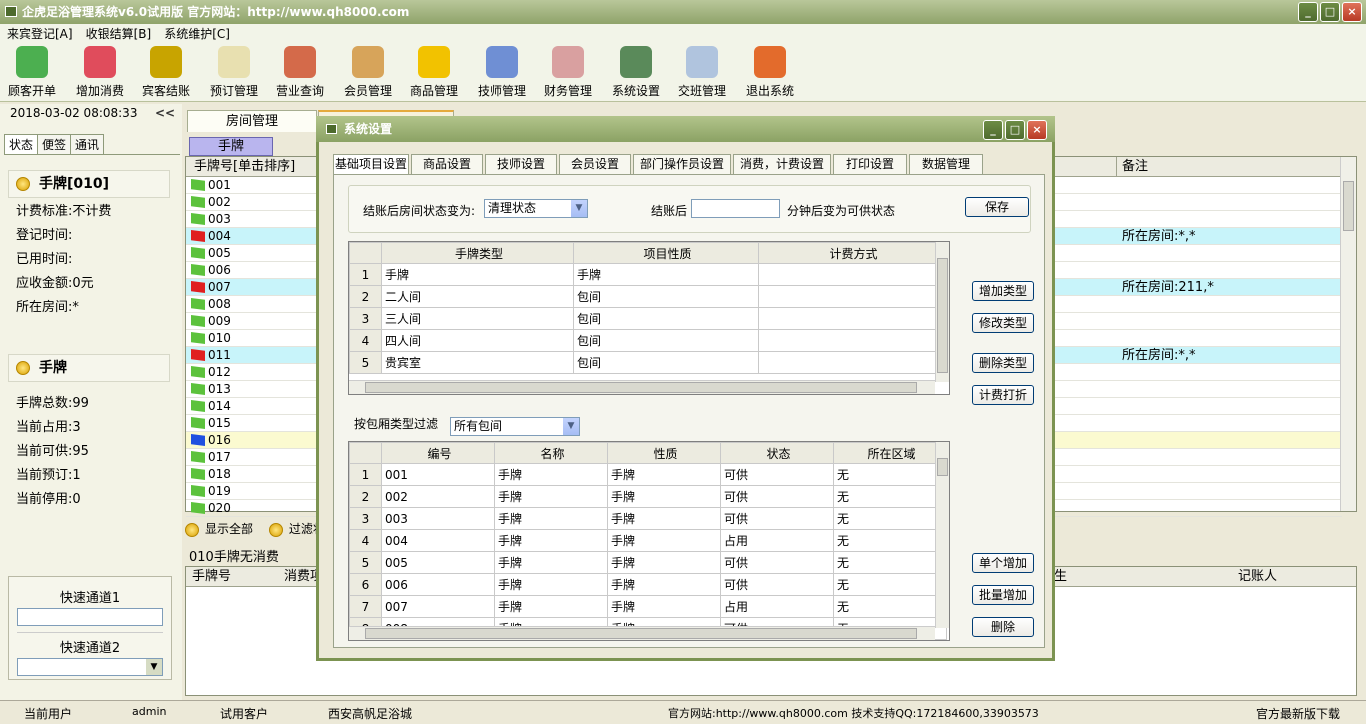  Describe the element at coordinates (770, 72) in the screenshot. I see `toolbar-button-exit: 退出系统` at that location.